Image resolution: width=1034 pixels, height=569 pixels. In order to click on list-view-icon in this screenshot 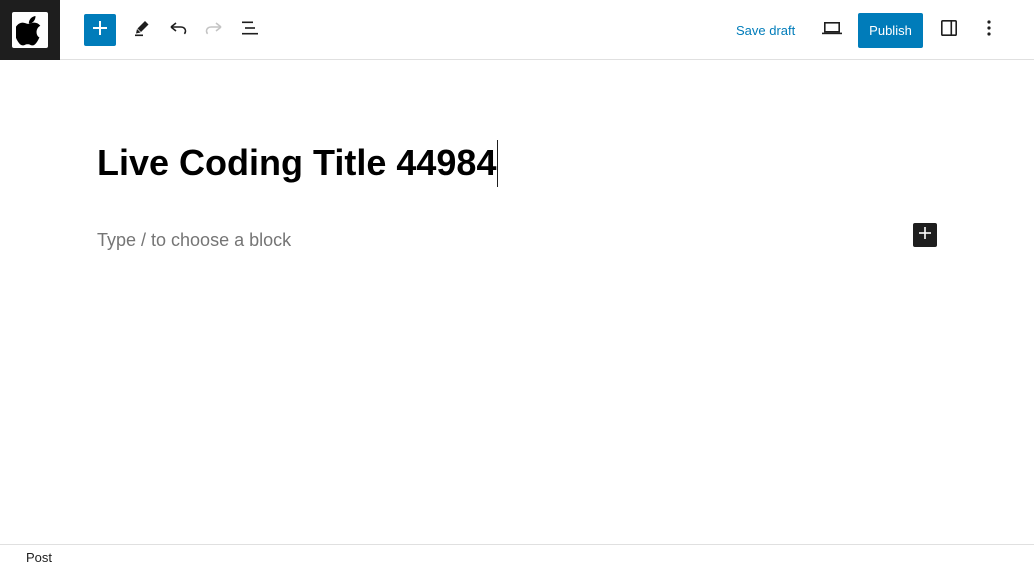, I will do `click(250, 30)`.